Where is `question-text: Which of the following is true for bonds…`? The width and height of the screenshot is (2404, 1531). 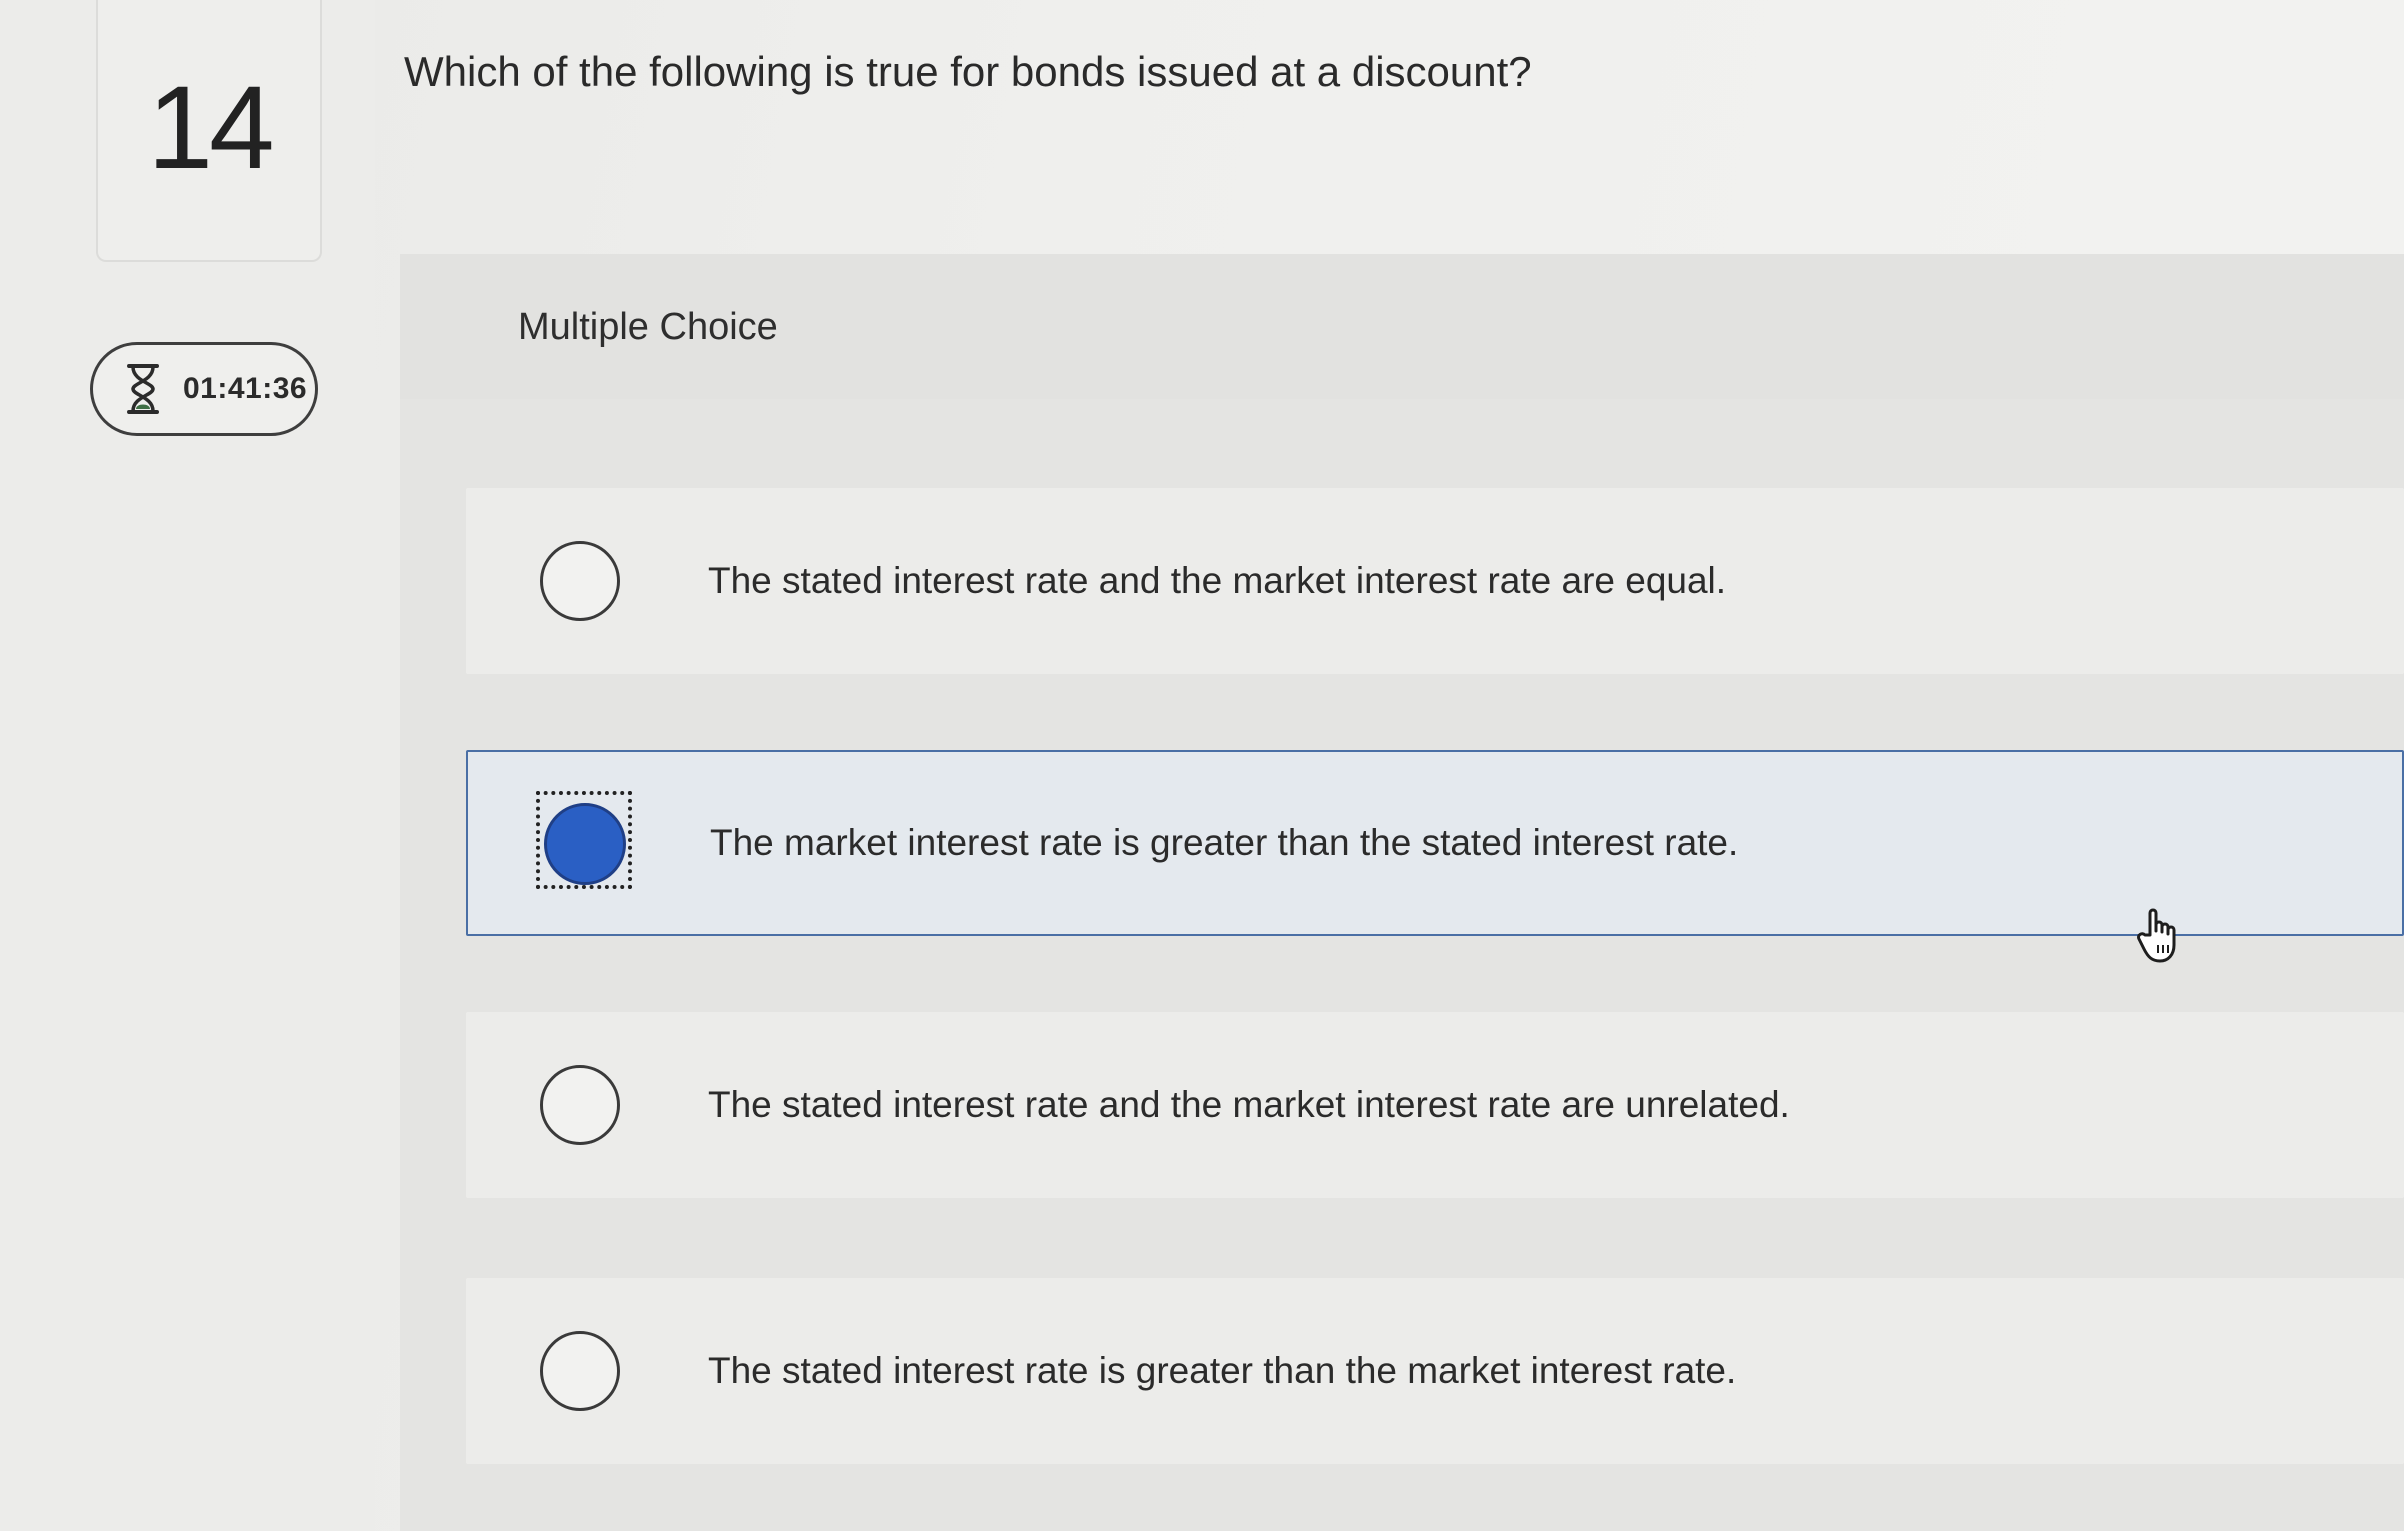 question-text: Which of the following is true for bonds… is located at coordinates (968, 71).